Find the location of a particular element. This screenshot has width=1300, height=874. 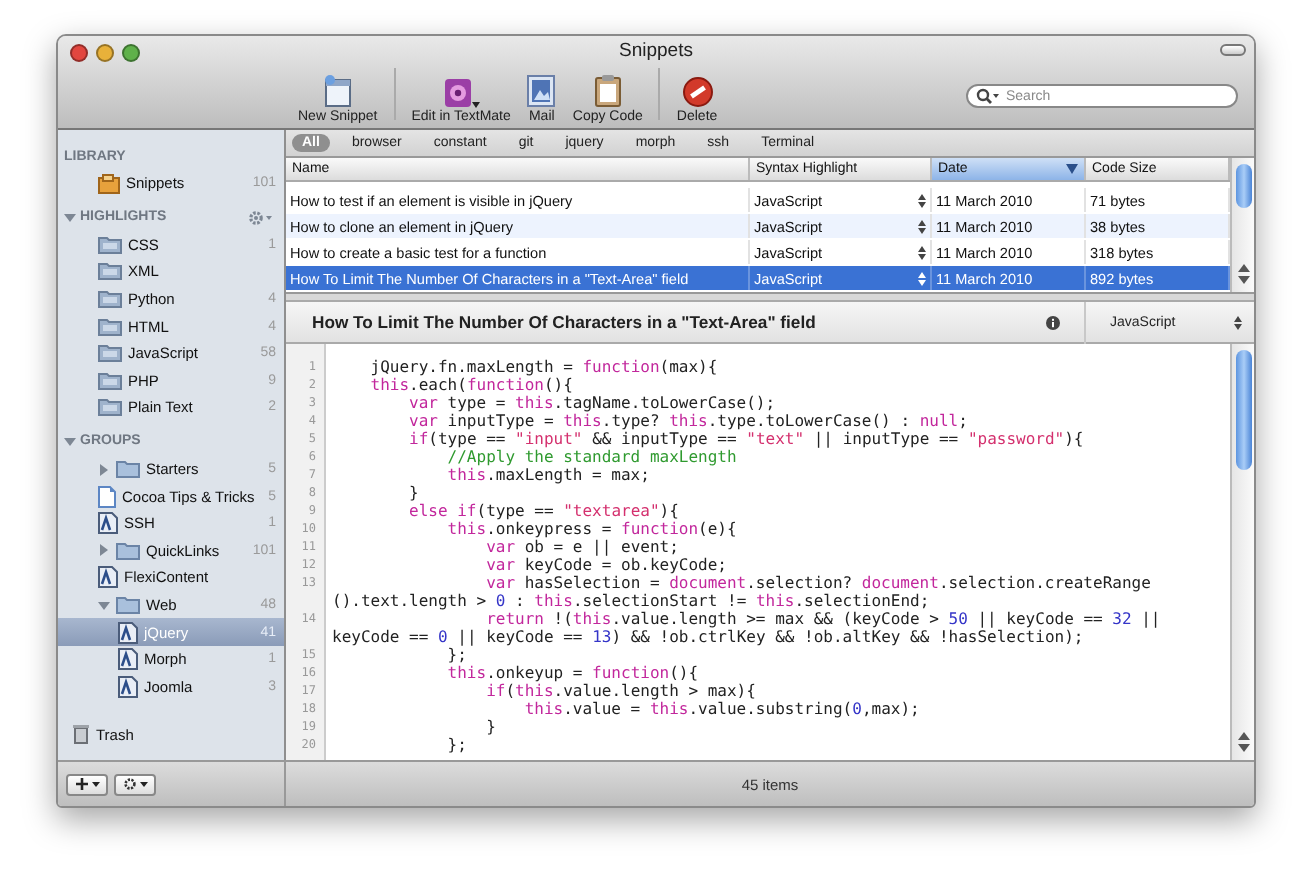

code-line: jQuery.fn.maxLength = function(max){ is located at coordinates (543, 367).